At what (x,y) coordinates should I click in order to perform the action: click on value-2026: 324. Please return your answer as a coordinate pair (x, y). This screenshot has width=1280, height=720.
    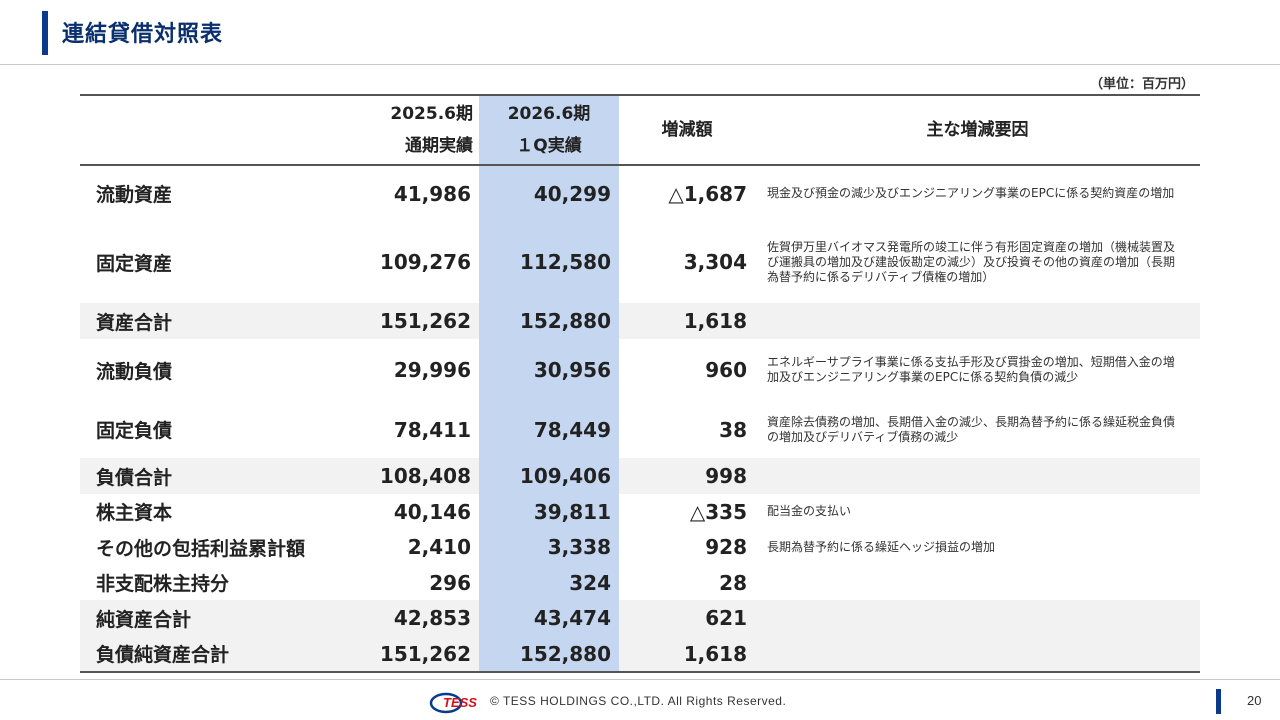
    Looking at the image, I should click on (549, 582).